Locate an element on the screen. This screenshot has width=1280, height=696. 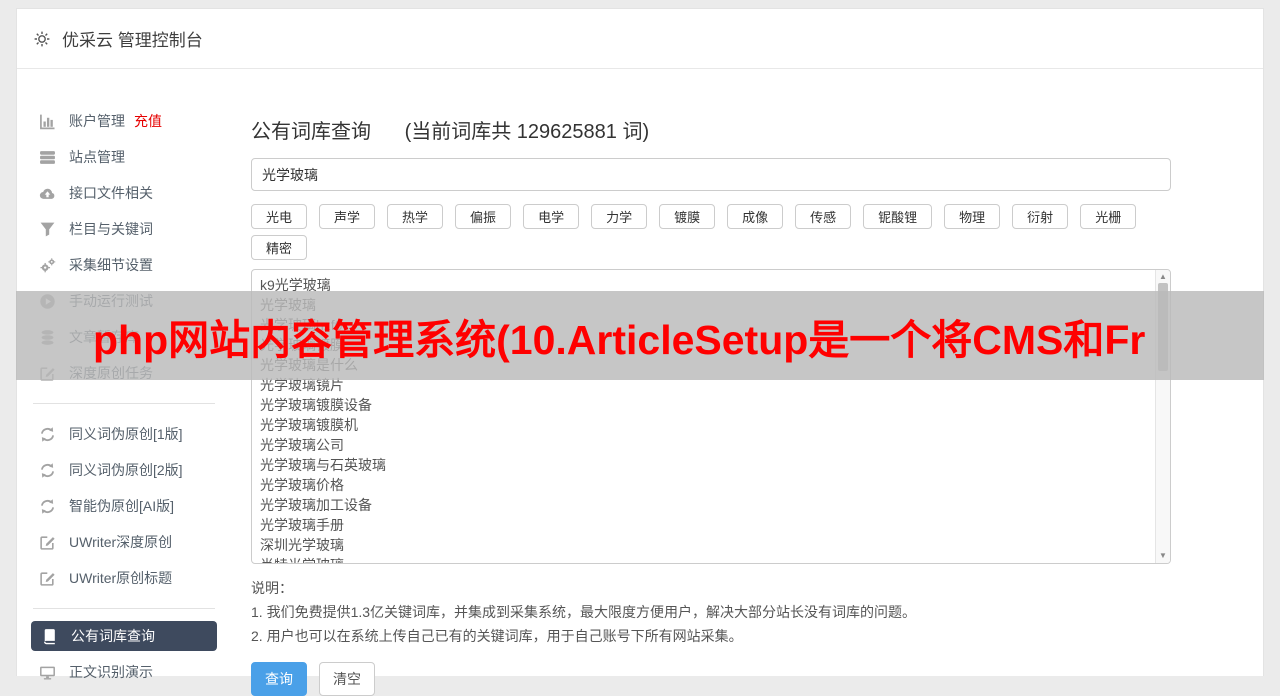
sidebar-item-账户管理: 账户管理 充值 is located at coordinates (127, 121).